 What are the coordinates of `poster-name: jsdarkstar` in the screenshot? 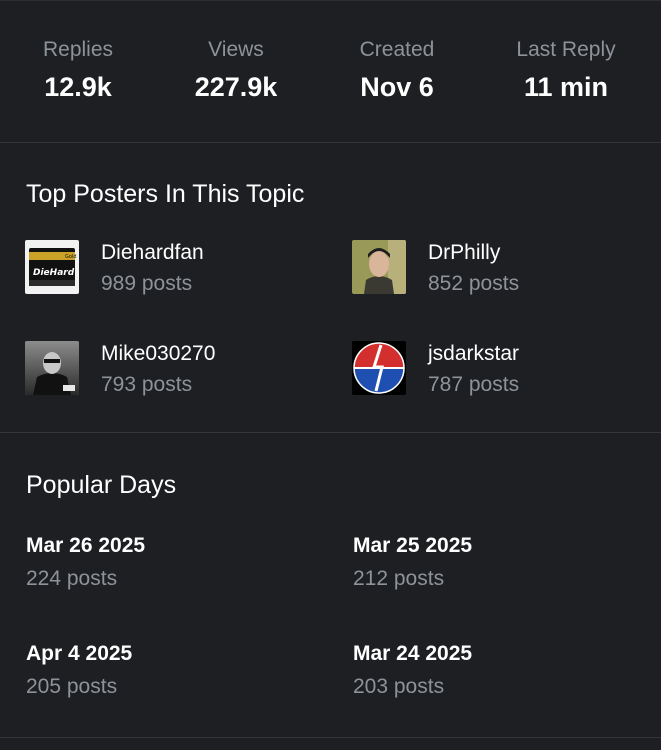 It's located at (473, 354).